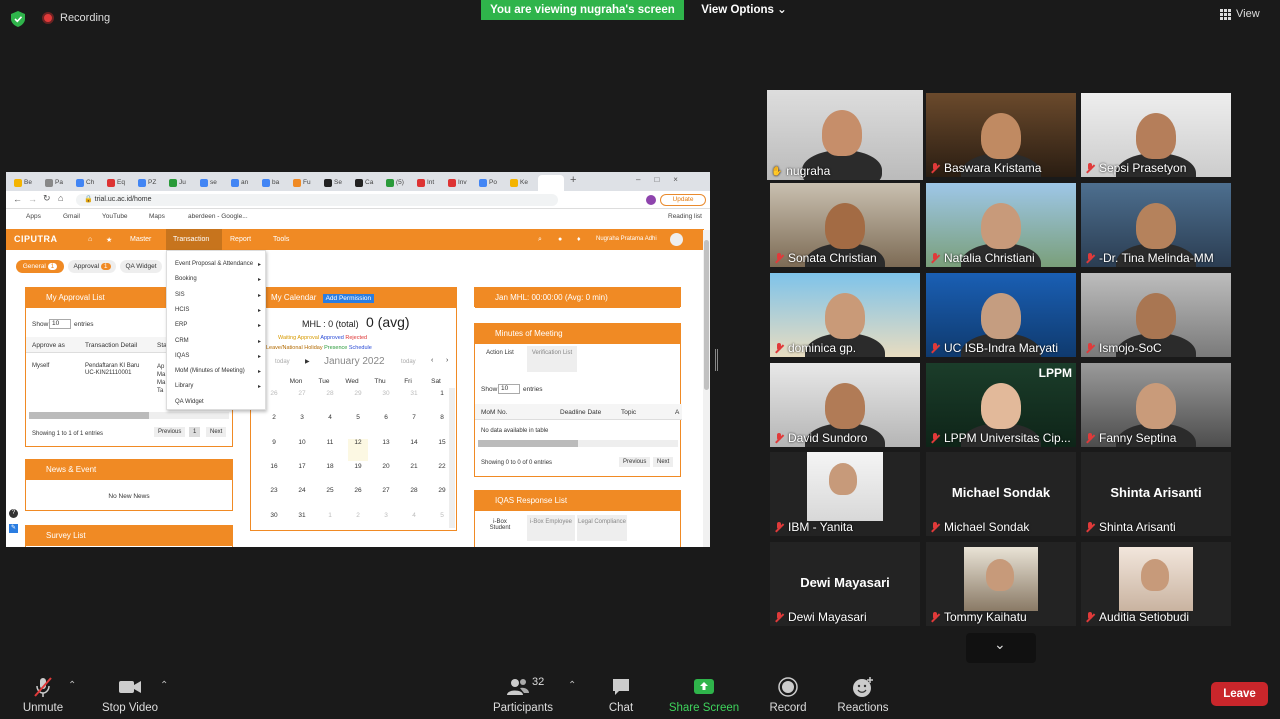  I want to click on participant-tile: ✋ nugraha, so click(845, 135).